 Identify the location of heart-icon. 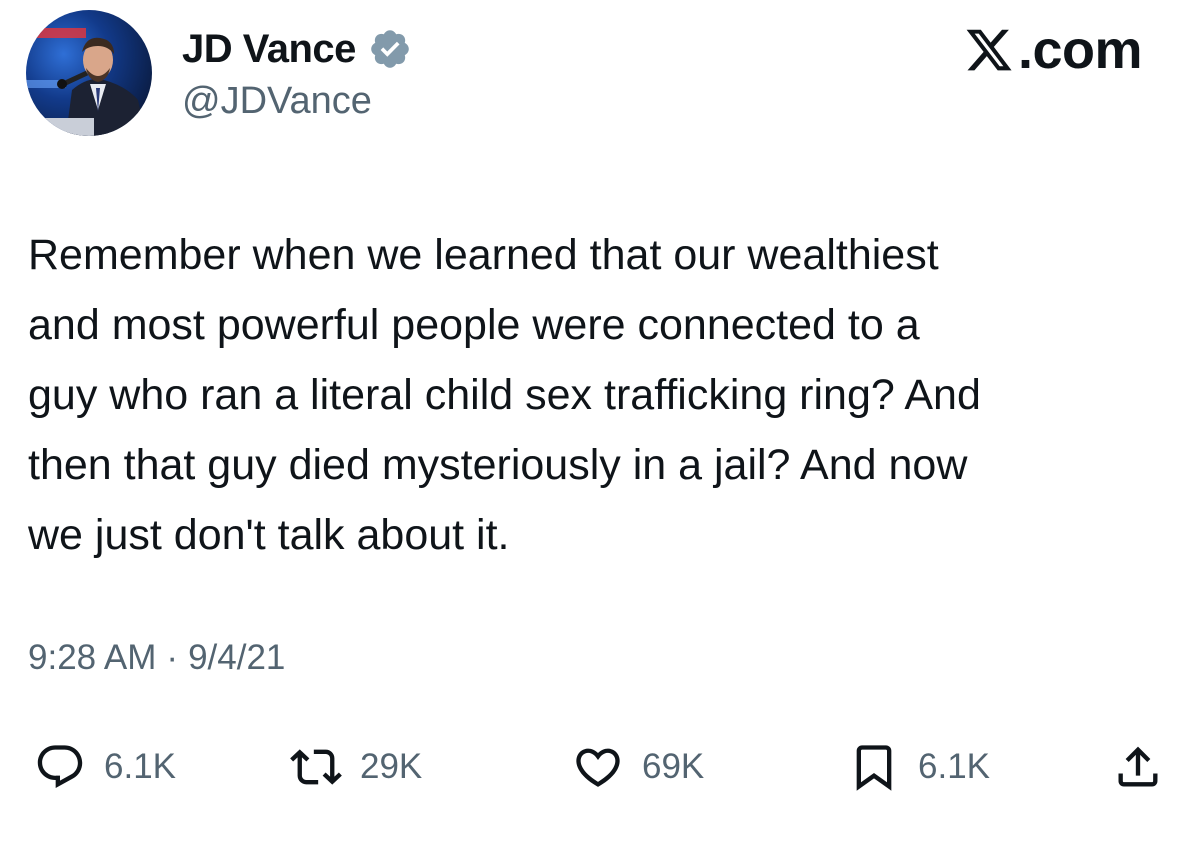
(598, 767).